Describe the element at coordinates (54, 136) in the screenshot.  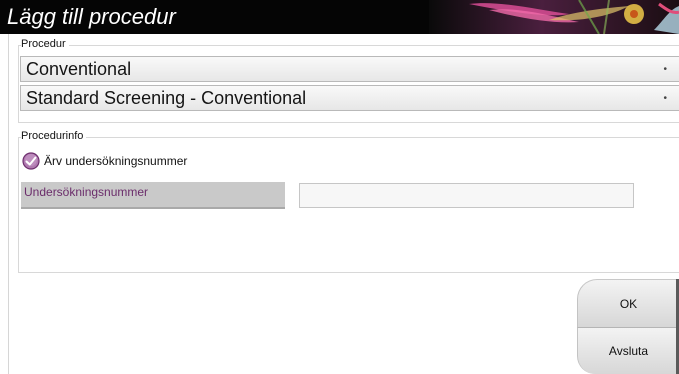
I see `procedure-info-group-label: Procedurinfo` at that location.